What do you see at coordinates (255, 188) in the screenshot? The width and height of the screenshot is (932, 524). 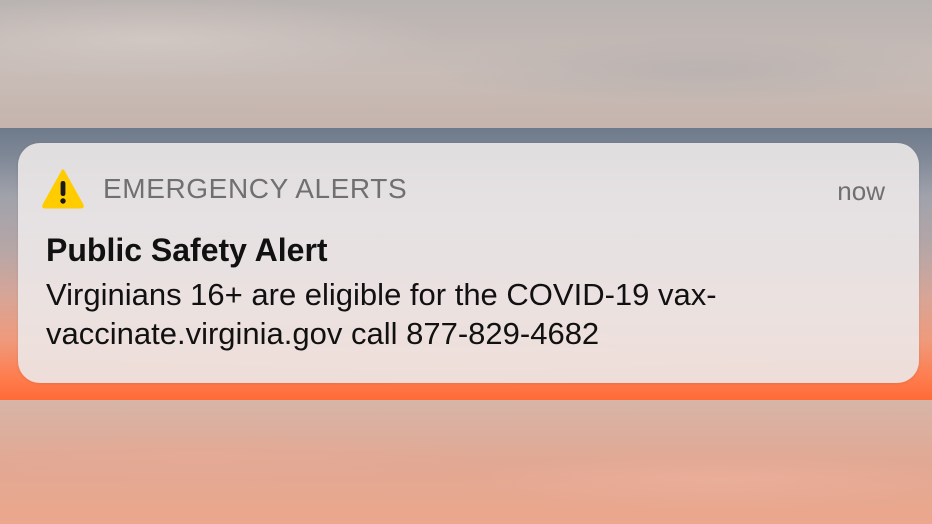 I see `app-name-label: EMERGENCY ALERTS` at bounding box center [255, 188].